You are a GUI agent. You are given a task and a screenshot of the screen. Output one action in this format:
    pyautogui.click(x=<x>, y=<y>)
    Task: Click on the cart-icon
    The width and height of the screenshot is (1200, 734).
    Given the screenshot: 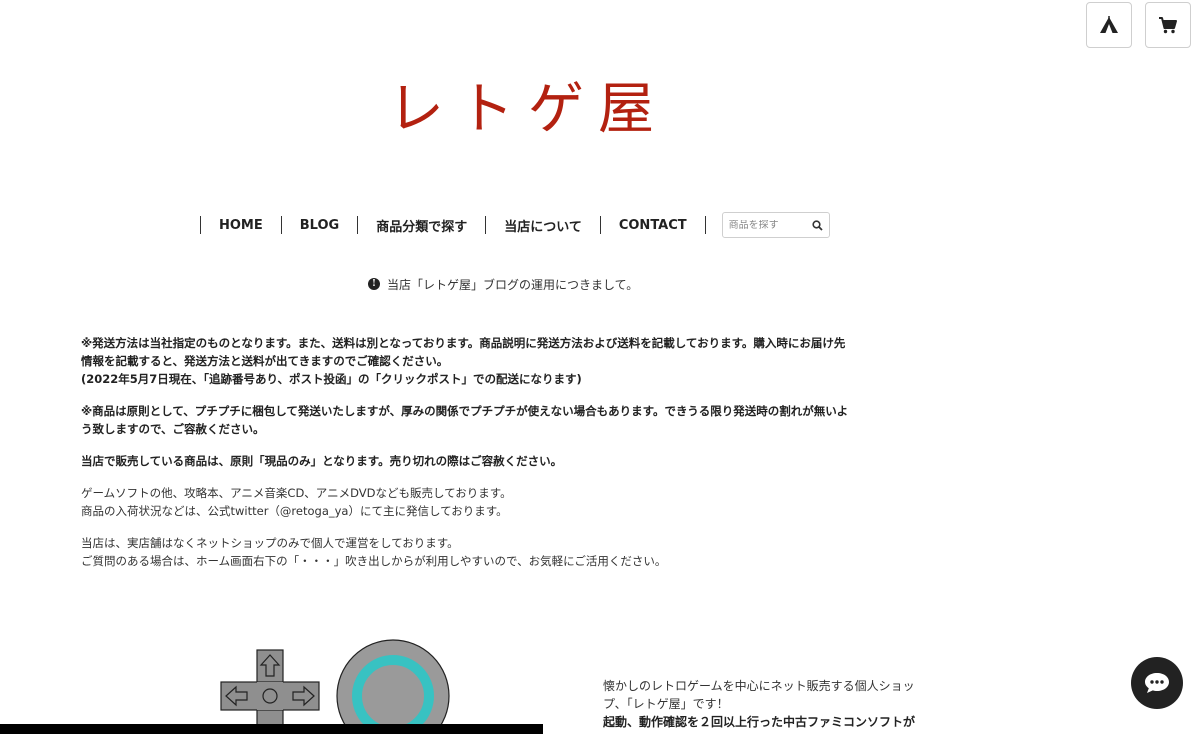 What is the action you would take?
    pyautogui.click(x=1168, y=25)
    